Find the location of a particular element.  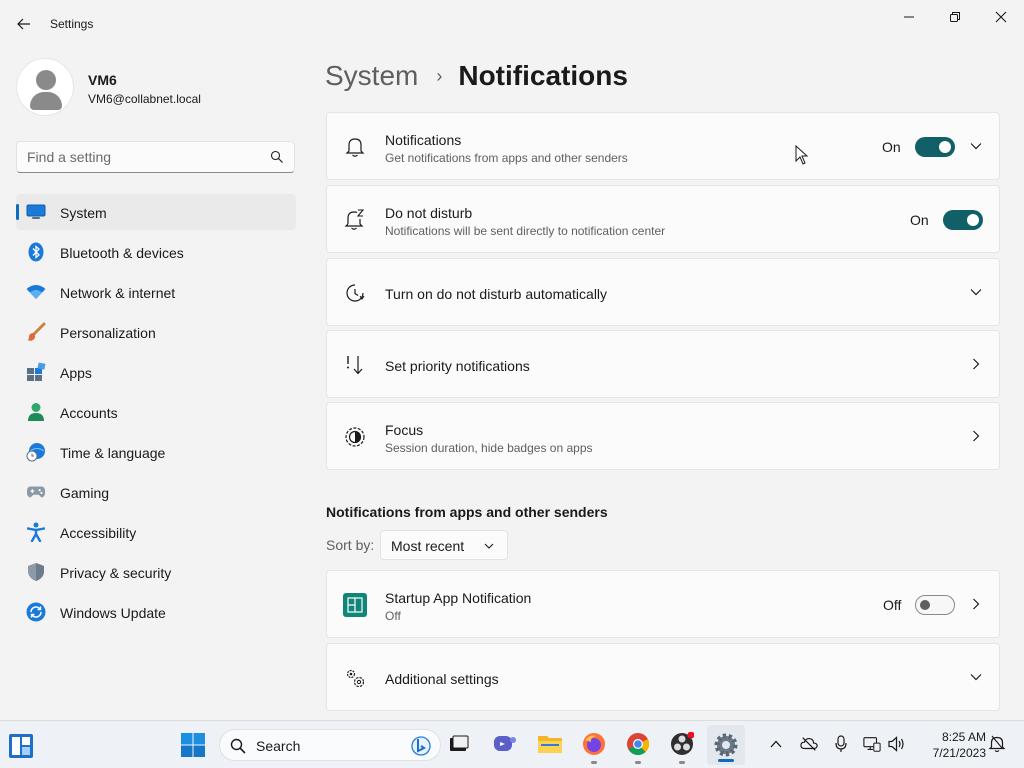

teams-chat-button is located at coordinates (505, 744).